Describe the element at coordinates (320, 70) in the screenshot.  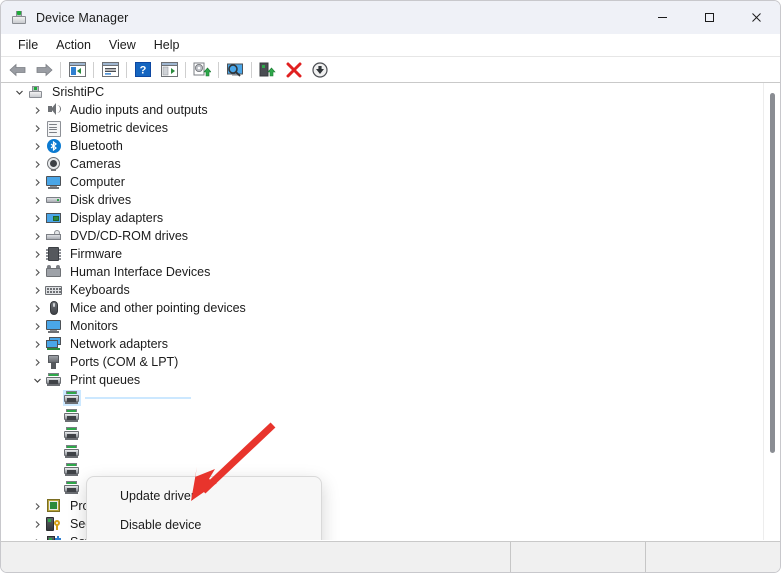
I see `disable-device-icon` at that location.